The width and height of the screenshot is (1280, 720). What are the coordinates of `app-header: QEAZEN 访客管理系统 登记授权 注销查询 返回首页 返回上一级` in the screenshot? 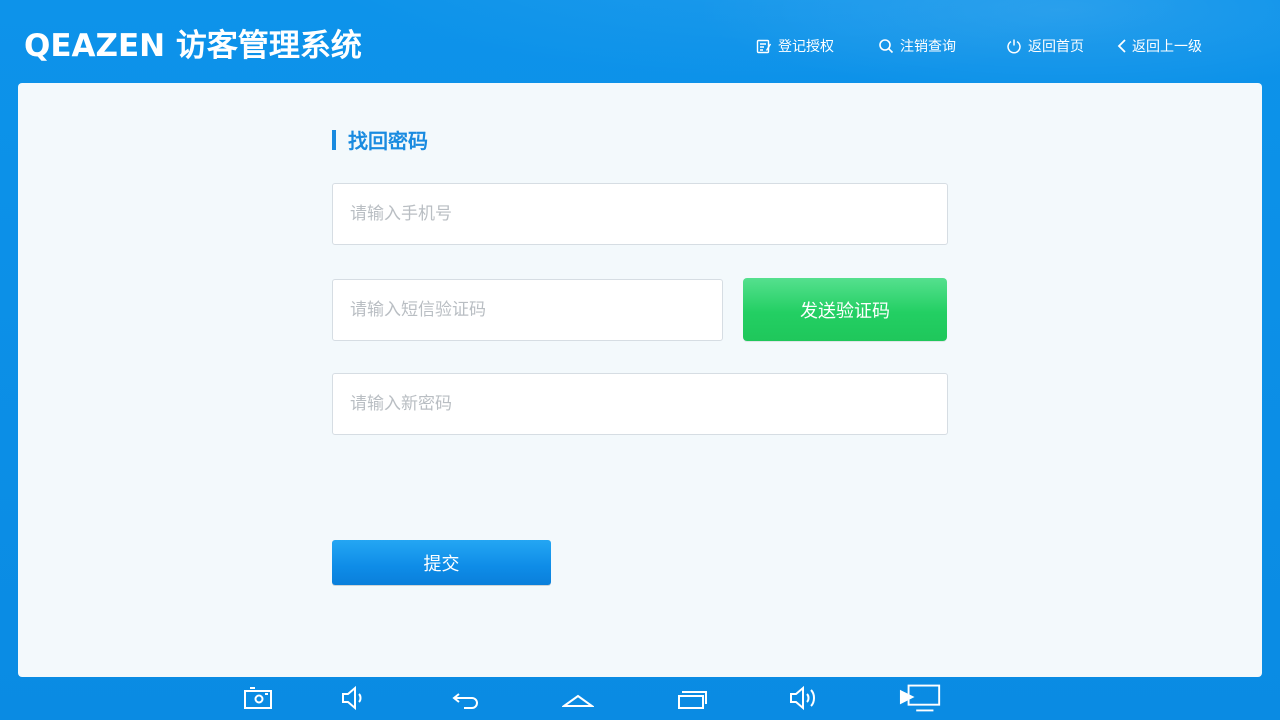 It's located at (640, 41).